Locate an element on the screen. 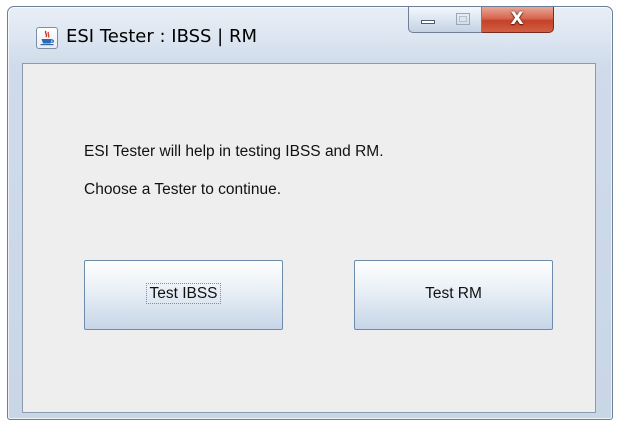  maximize-icon is located at coordinates (463, 19).